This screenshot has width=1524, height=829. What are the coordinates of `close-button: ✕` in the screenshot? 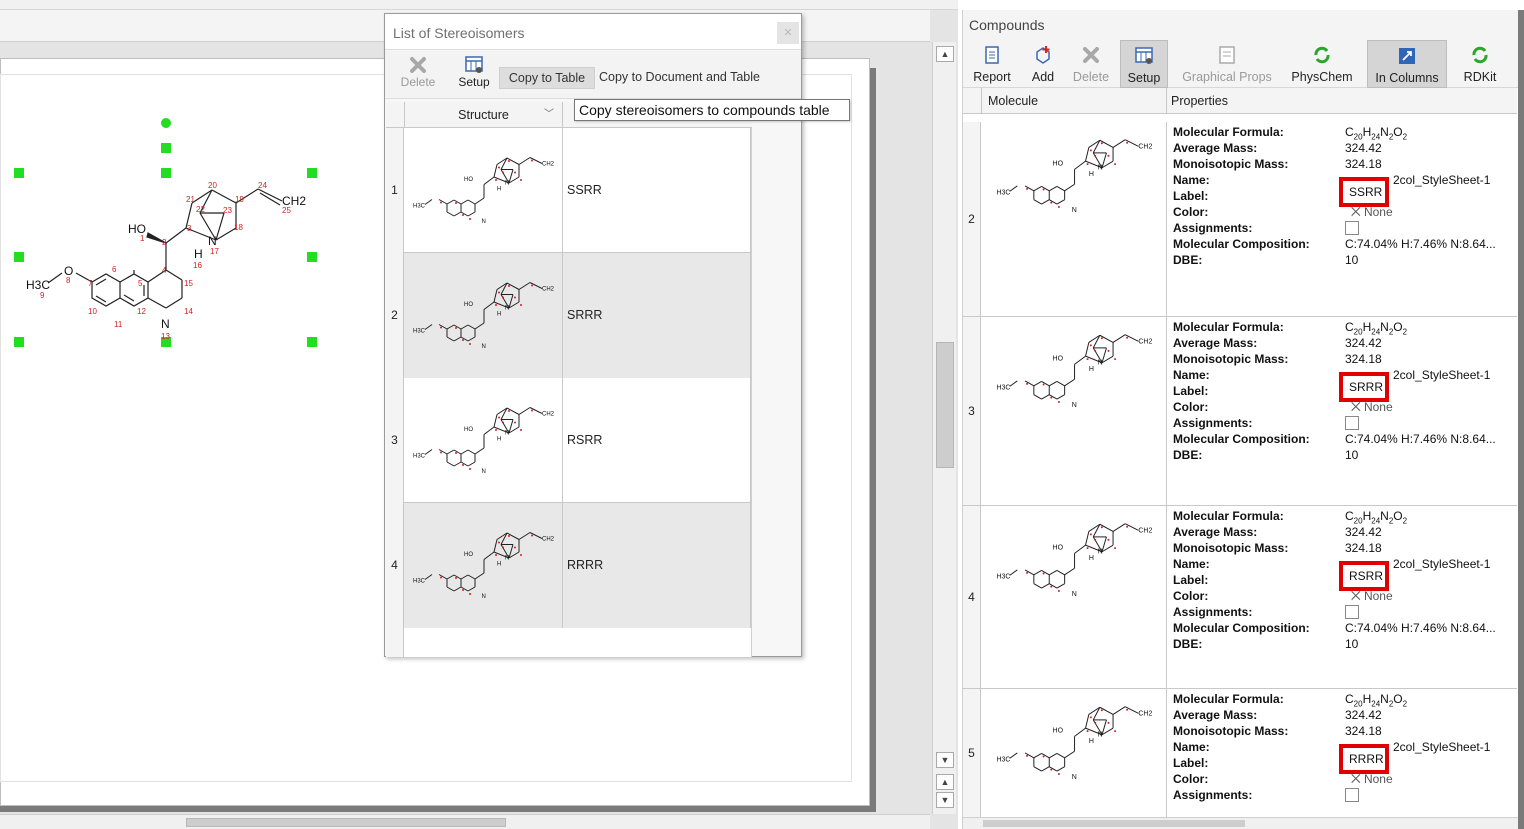 It's located at (788, 33).